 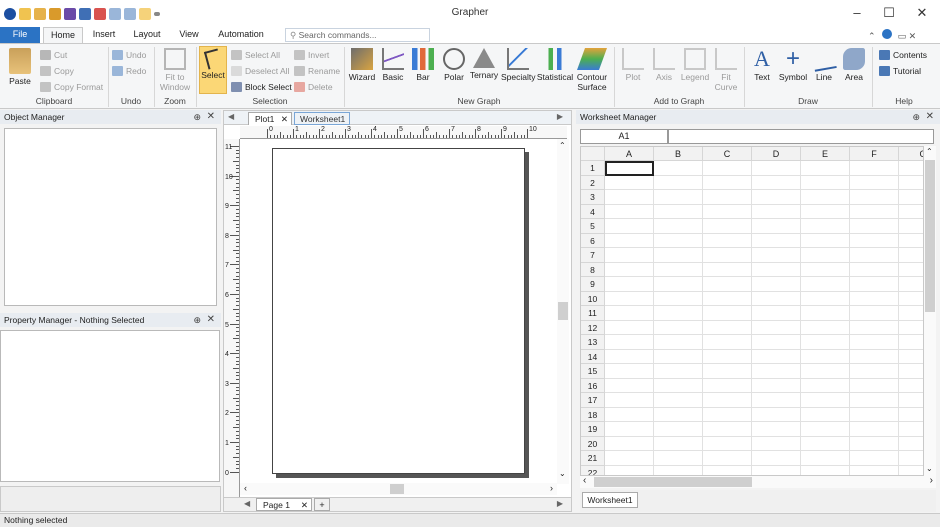 I want to click on row-header: 20, so click(x=593, y=443).